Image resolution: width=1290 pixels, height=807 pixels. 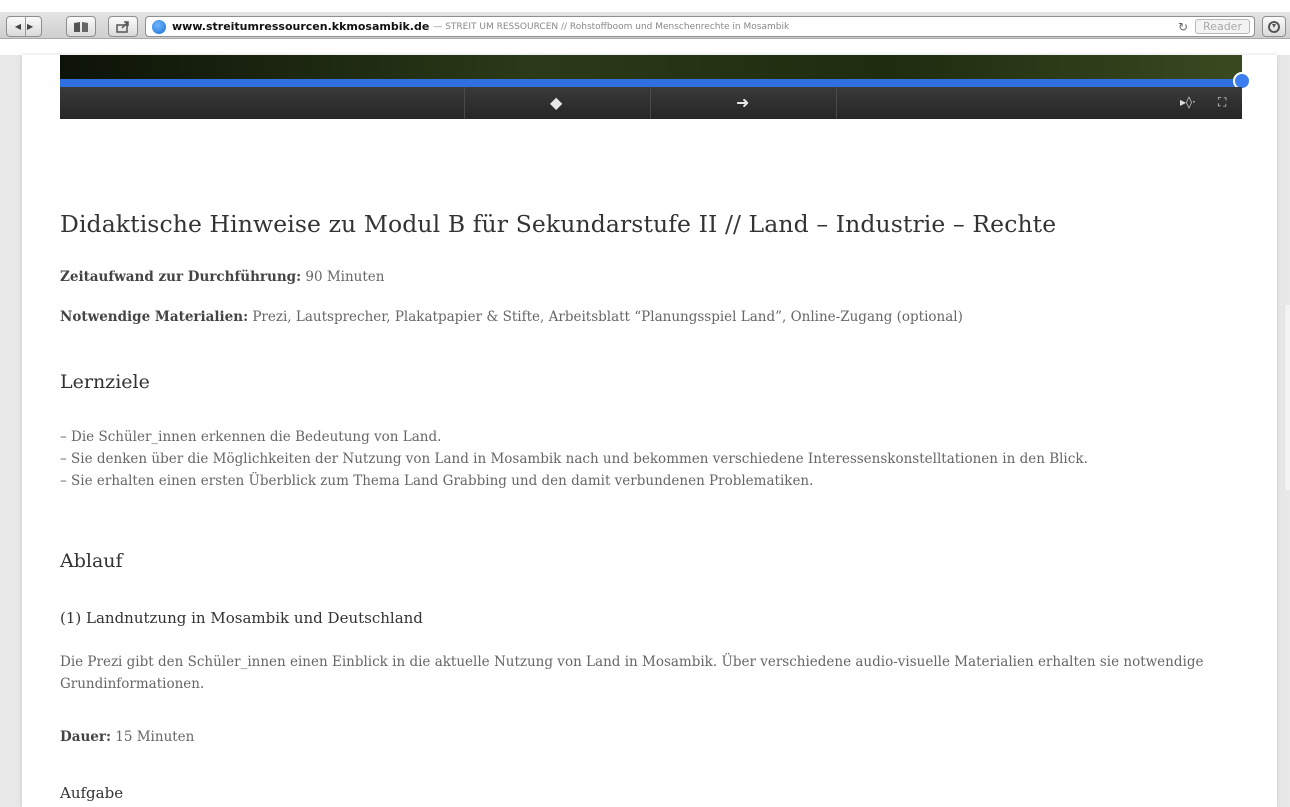 I want to click on next-step-icon: ➜, so click(x=742, y=102).